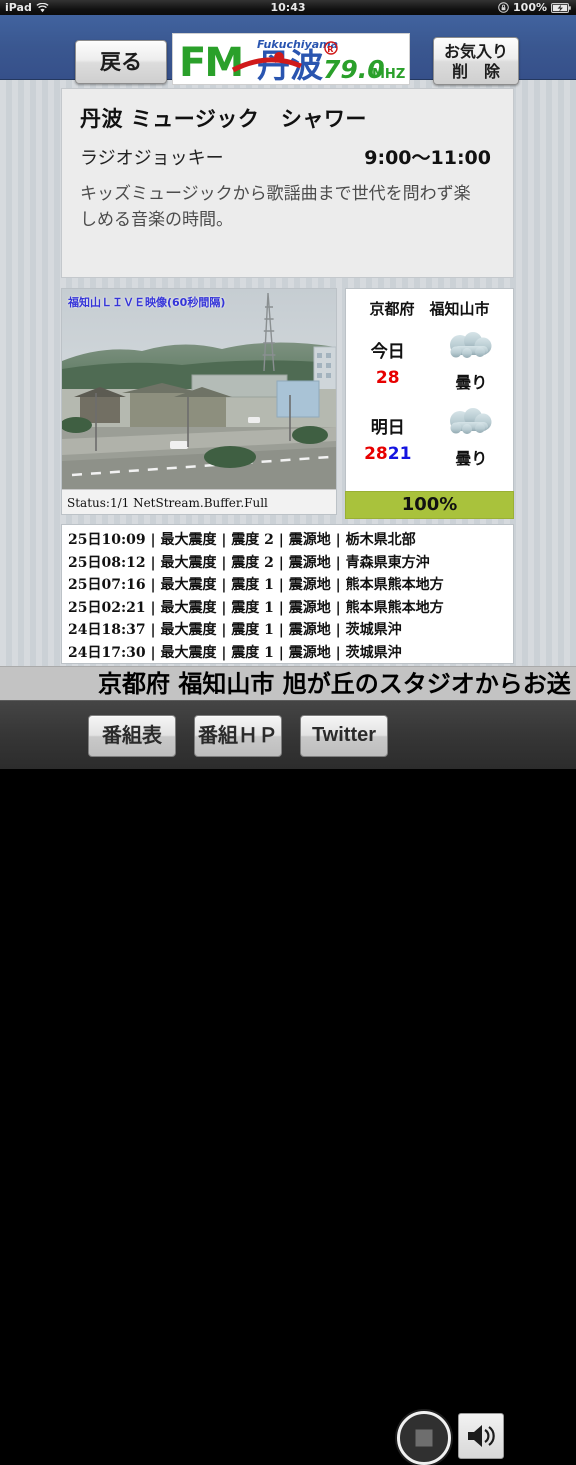  What do you see at coordinates (471, 458) in the screenshot?
I see `weather-tomorrow-condition: 曇り` at bounding box center [471, 458].